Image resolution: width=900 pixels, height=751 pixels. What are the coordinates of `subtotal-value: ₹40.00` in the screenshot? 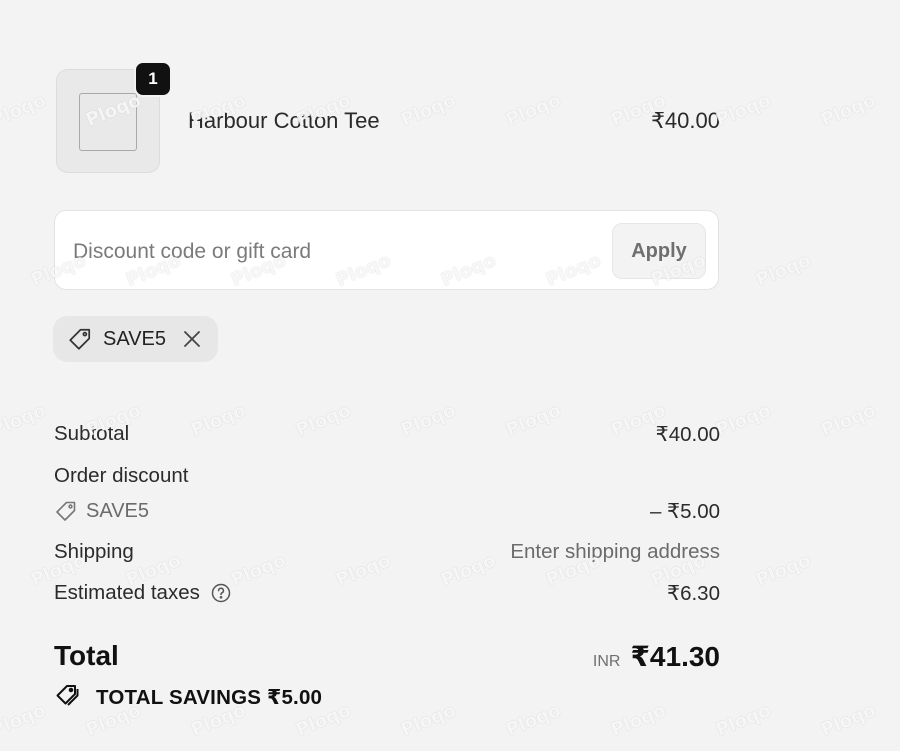 It's located at (687, 434).